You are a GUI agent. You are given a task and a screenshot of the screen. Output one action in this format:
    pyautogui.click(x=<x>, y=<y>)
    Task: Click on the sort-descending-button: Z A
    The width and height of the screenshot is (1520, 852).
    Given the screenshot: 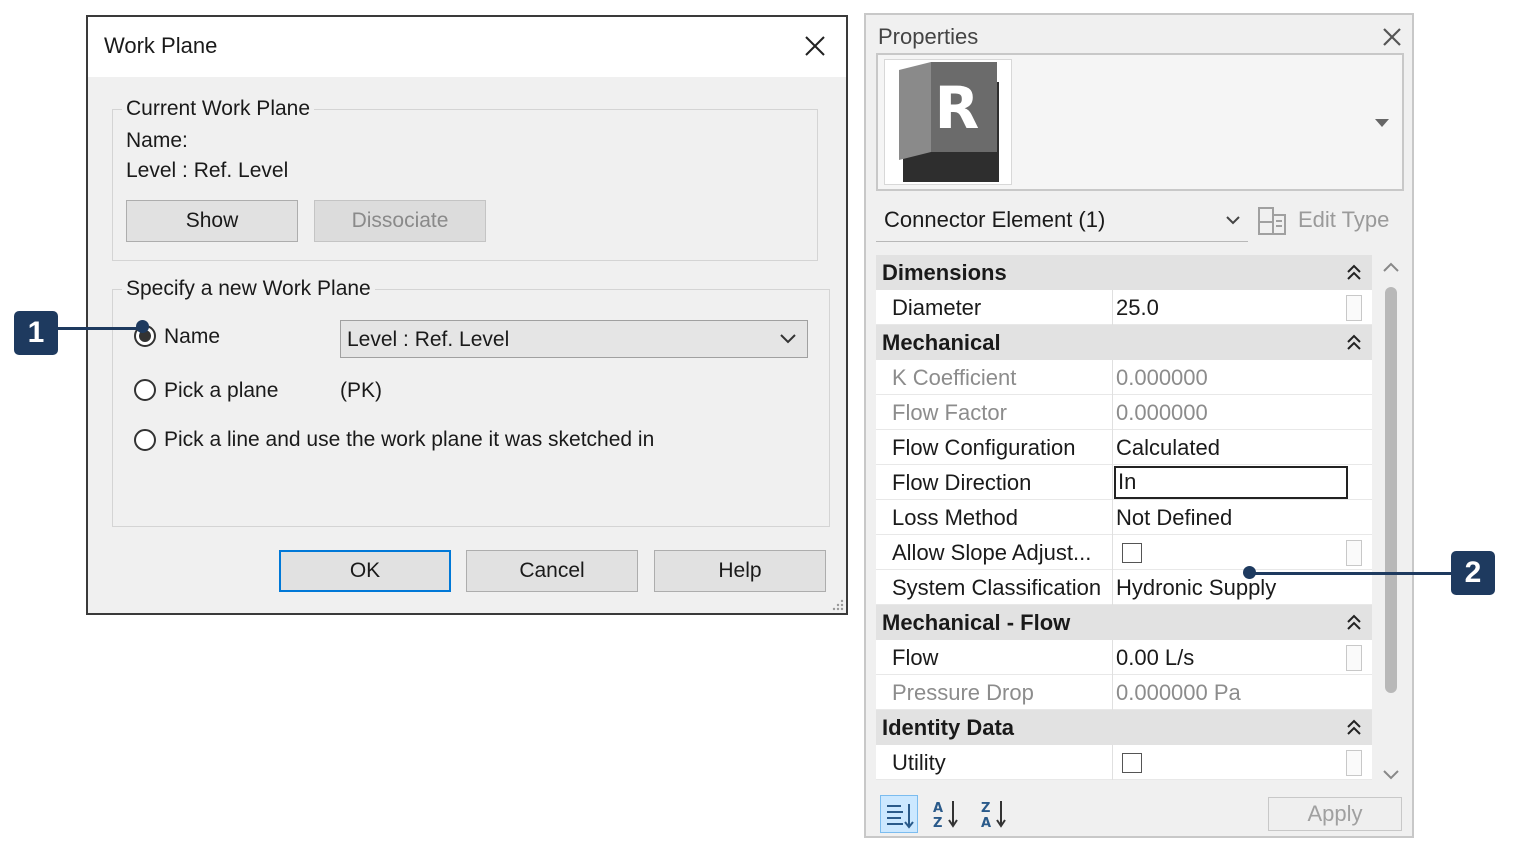 What is the action you would take?
    pyautogui.click(x=995, y=814)
    